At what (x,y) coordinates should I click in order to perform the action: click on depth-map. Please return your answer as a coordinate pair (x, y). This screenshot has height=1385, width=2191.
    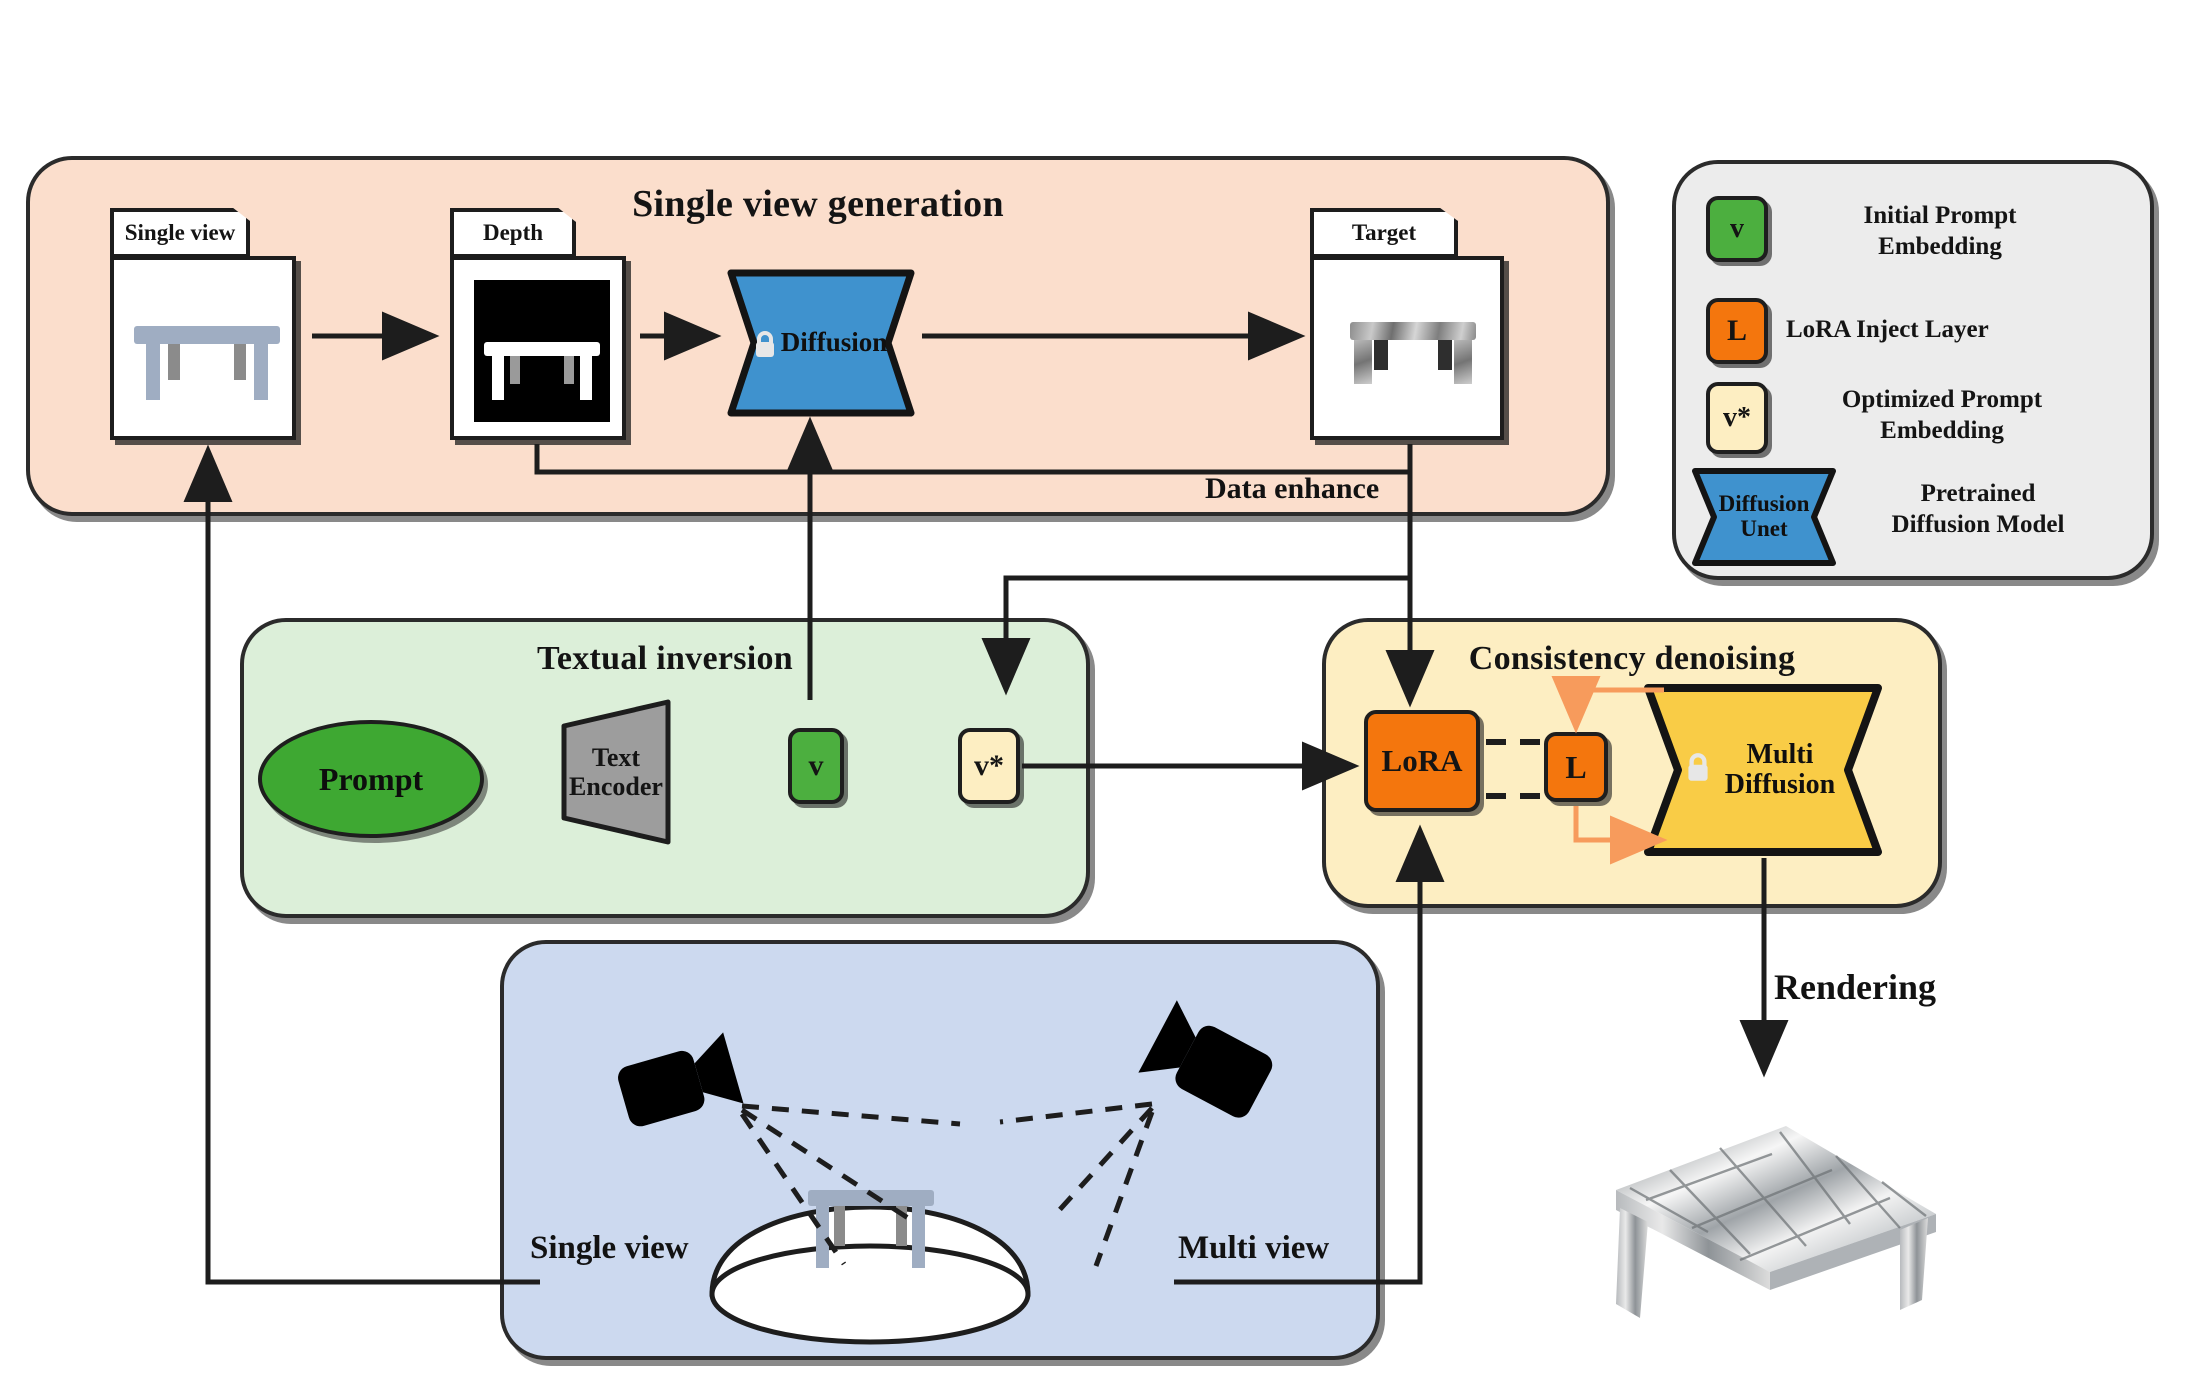
    Looking at the image, I should click on (542, 351).